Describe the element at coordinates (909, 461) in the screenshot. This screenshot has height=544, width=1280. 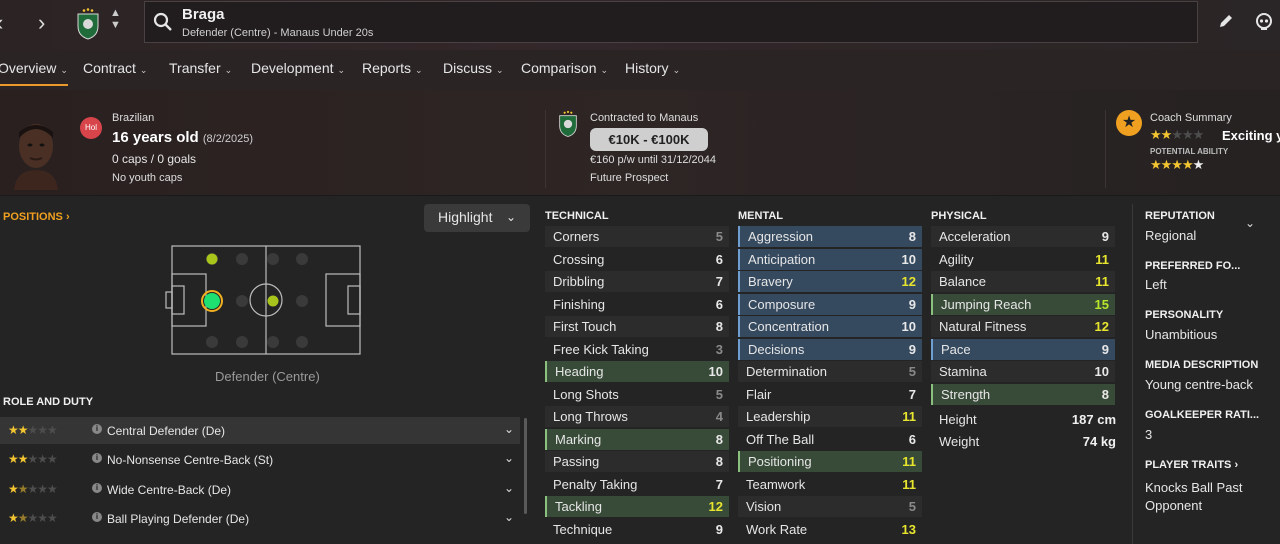
I see `attribute-value: 11` at that location.